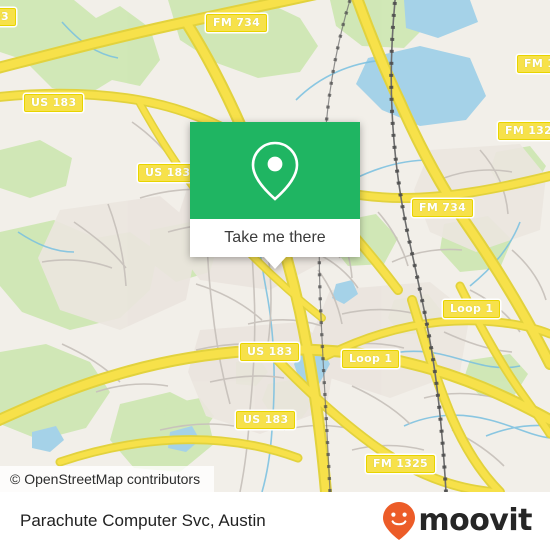  I want to click on road-label-fm-1-right: FM 1, so click(533, 64).